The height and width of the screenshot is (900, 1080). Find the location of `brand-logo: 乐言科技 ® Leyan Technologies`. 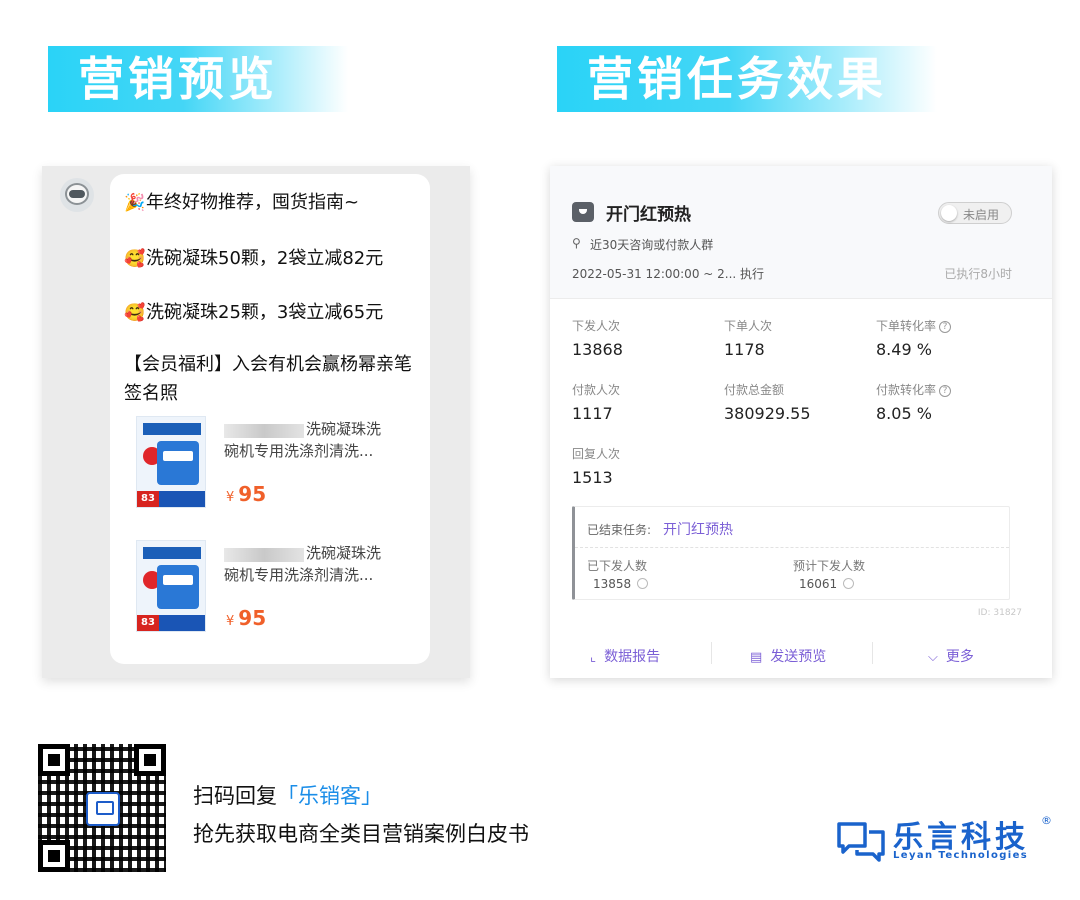

brand-logo: 乐言科技 ® Leyan Technologies is located at coordinates (947, 842).